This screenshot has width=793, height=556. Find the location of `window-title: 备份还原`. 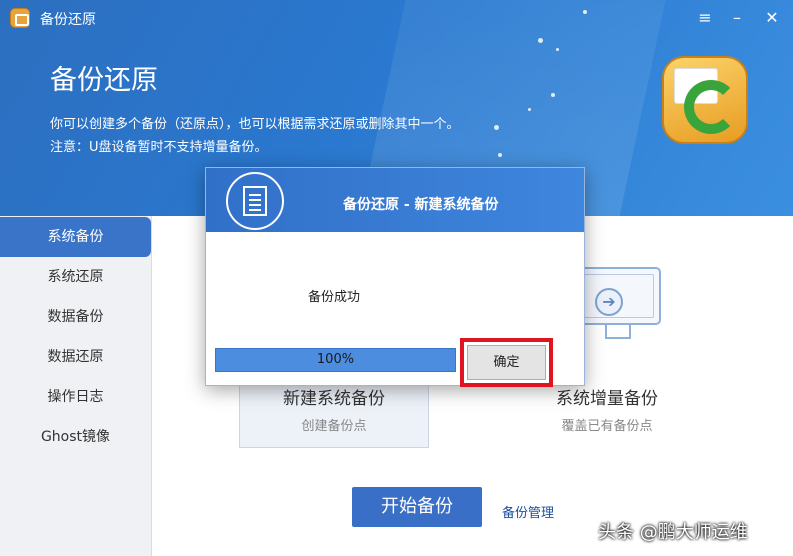

window-title: 备份还原 is located at coordinates (68, 20).